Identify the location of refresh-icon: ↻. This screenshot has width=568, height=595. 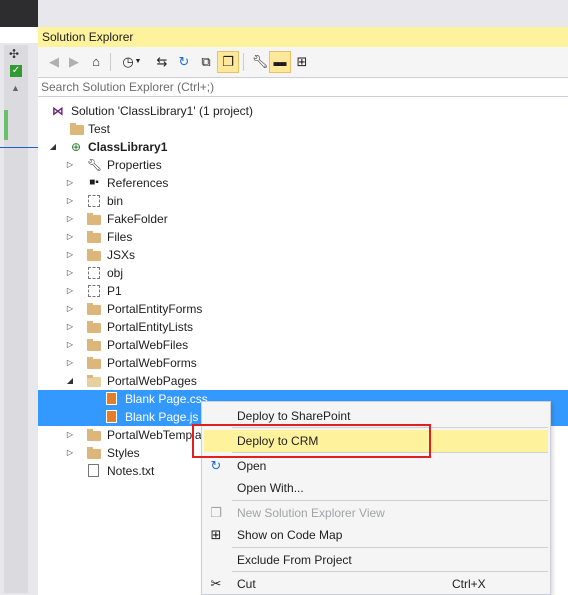
(184, 62).